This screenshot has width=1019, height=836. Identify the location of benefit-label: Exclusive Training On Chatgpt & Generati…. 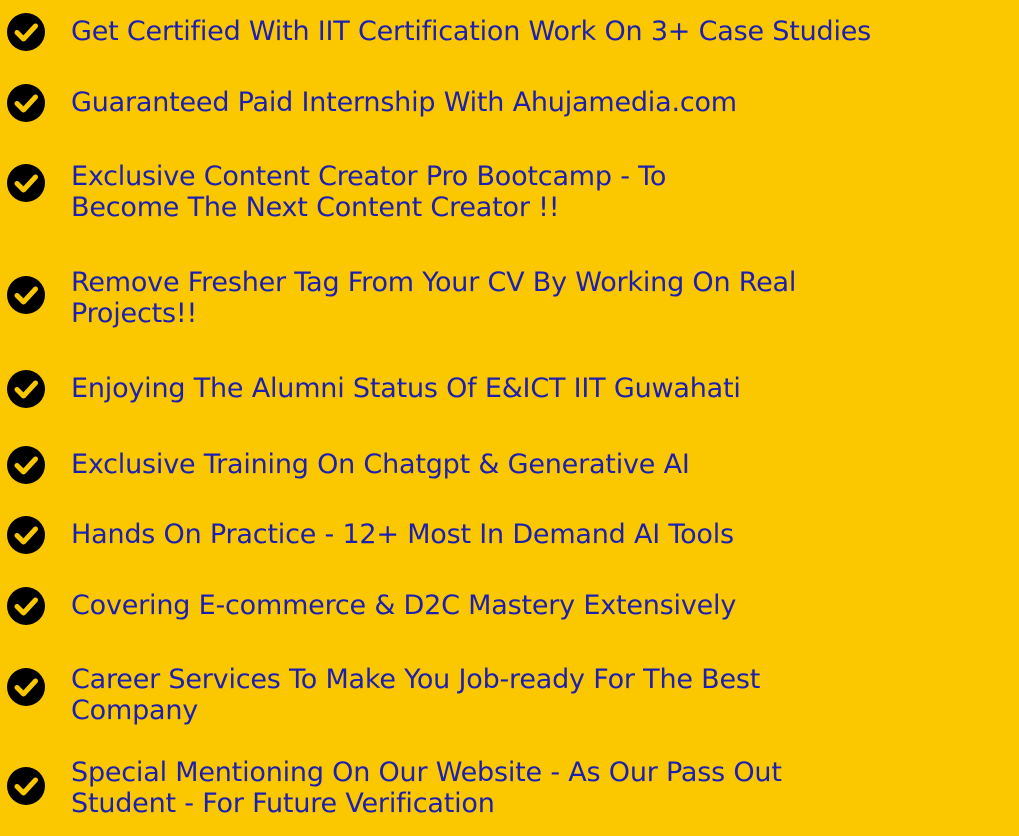
(380, 464).